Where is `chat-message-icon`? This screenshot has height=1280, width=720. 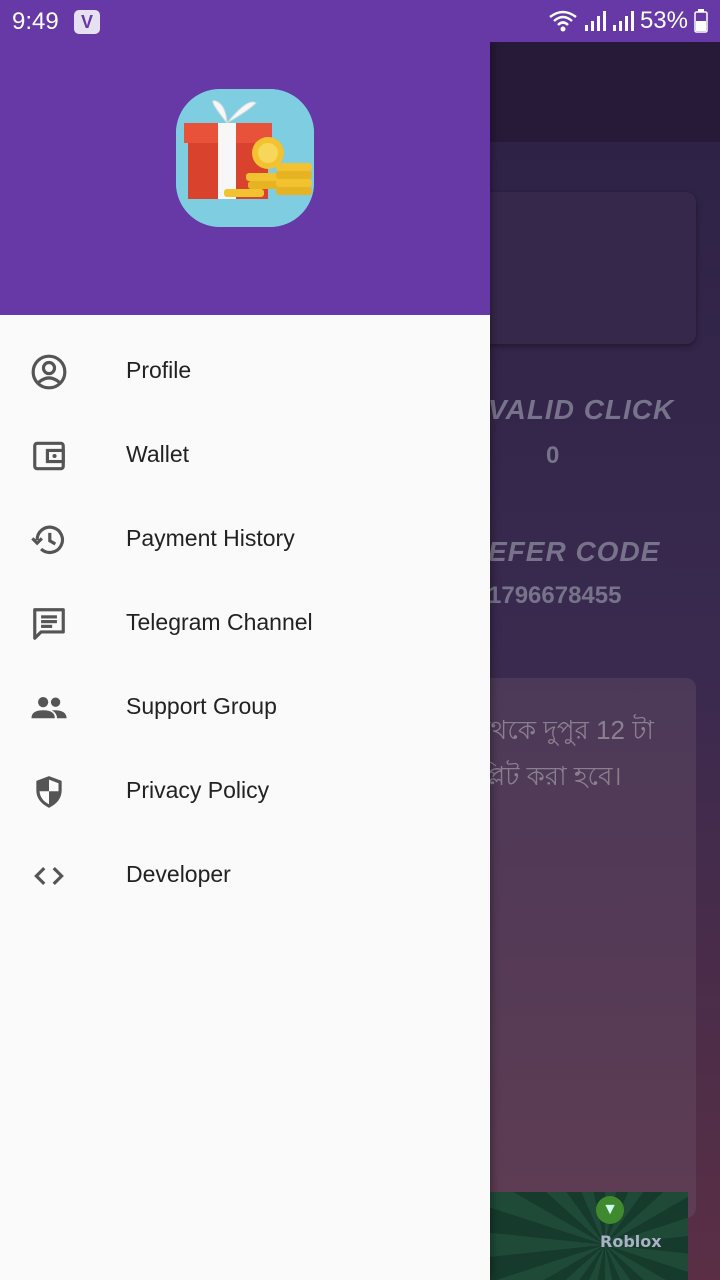
chat-message-icon is located at coordinates (49, 624).